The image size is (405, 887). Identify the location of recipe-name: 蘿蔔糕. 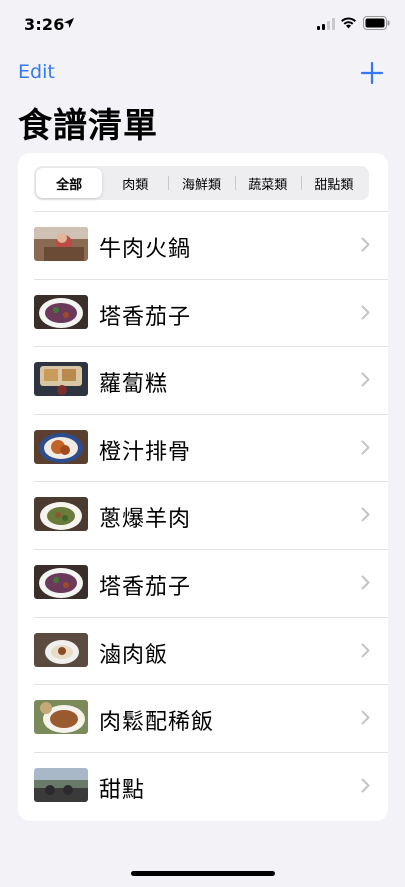
(134, 385).